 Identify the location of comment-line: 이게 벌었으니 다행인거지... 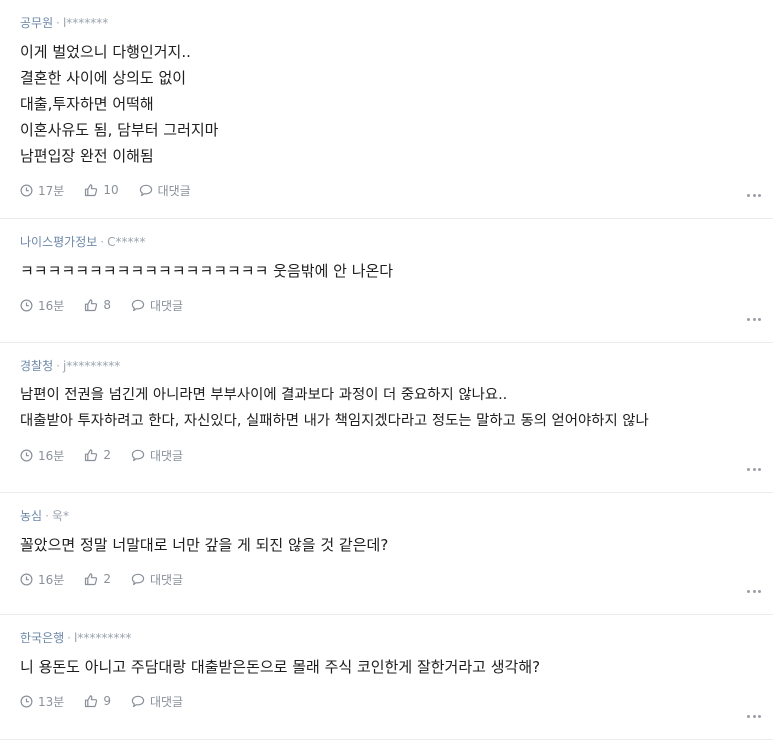
(105, 52).